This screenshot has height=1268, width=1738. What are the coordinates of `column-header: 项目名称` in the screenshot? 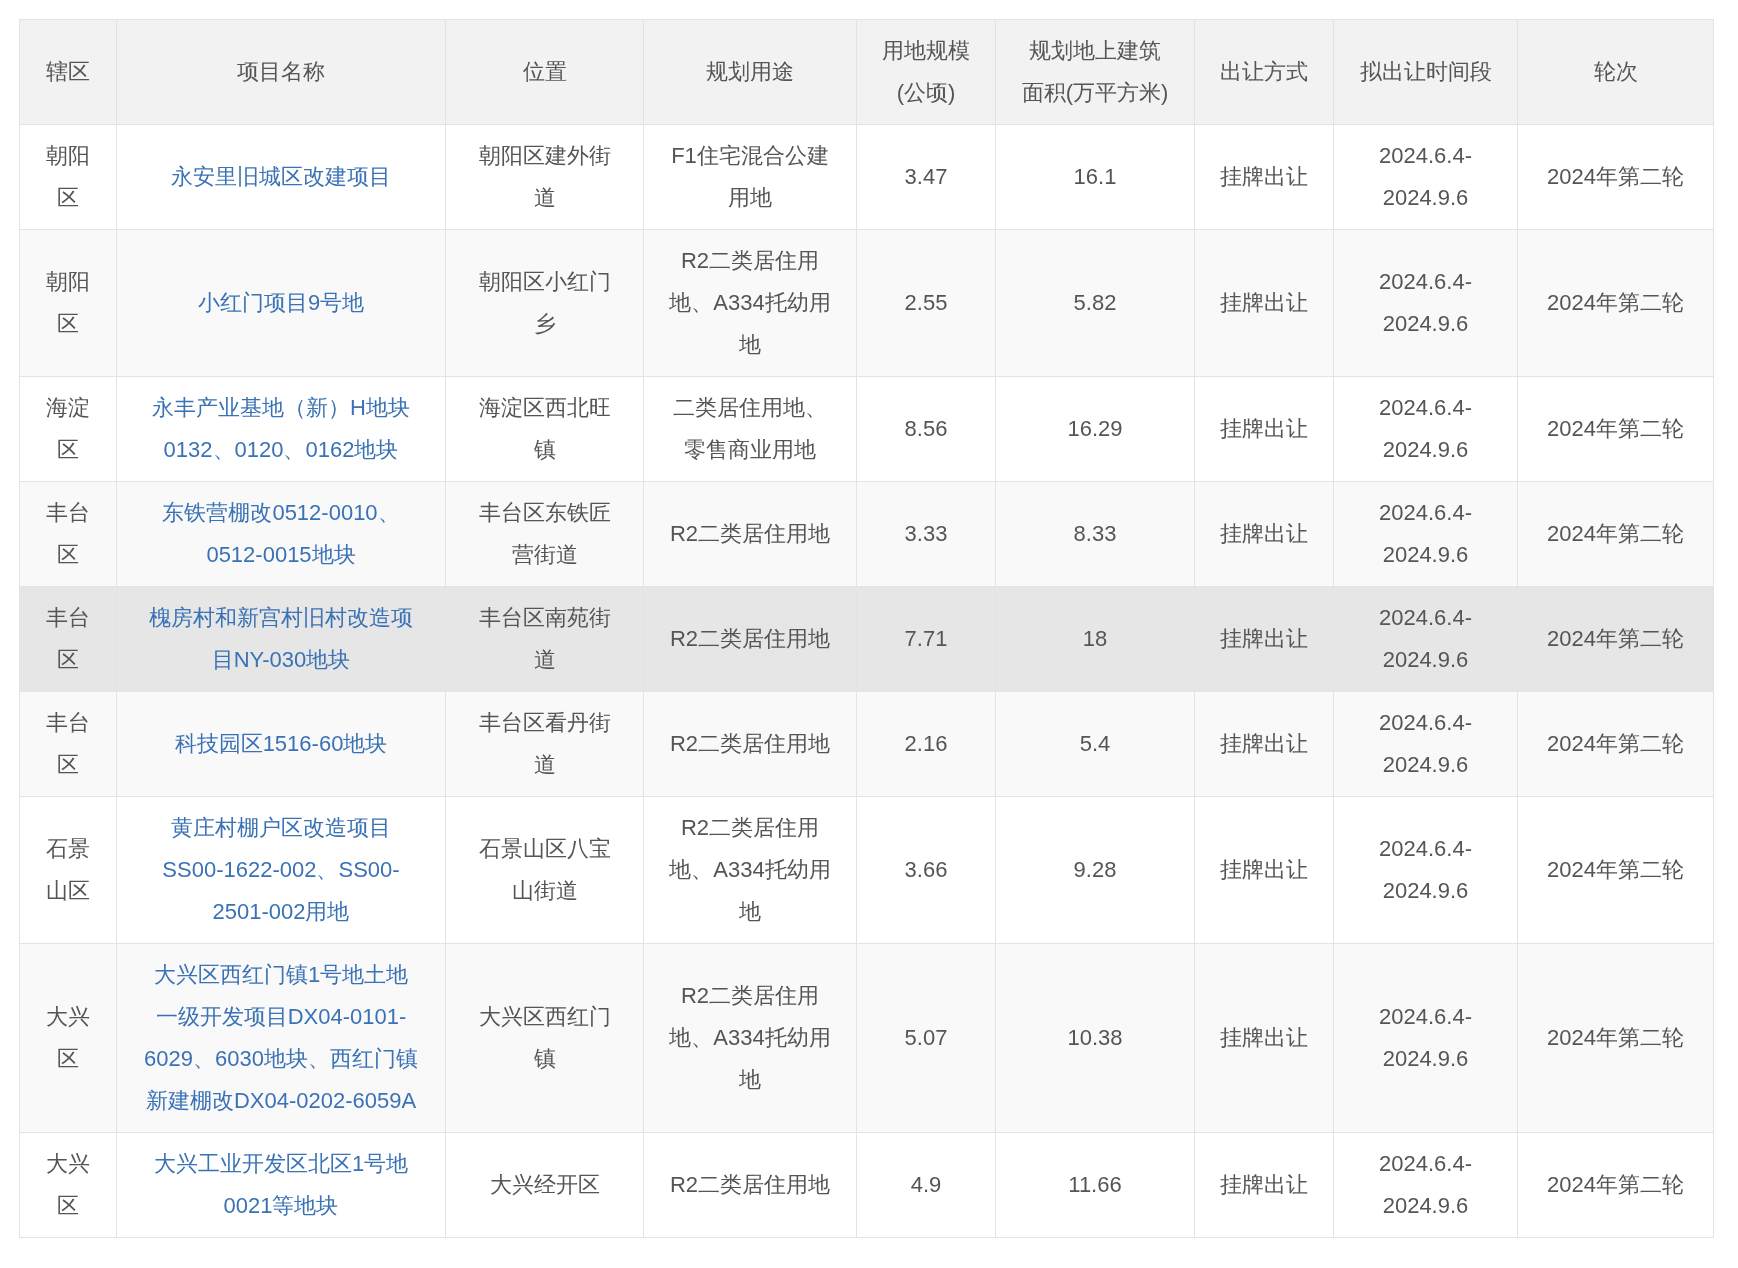 It's located at (281, 72).